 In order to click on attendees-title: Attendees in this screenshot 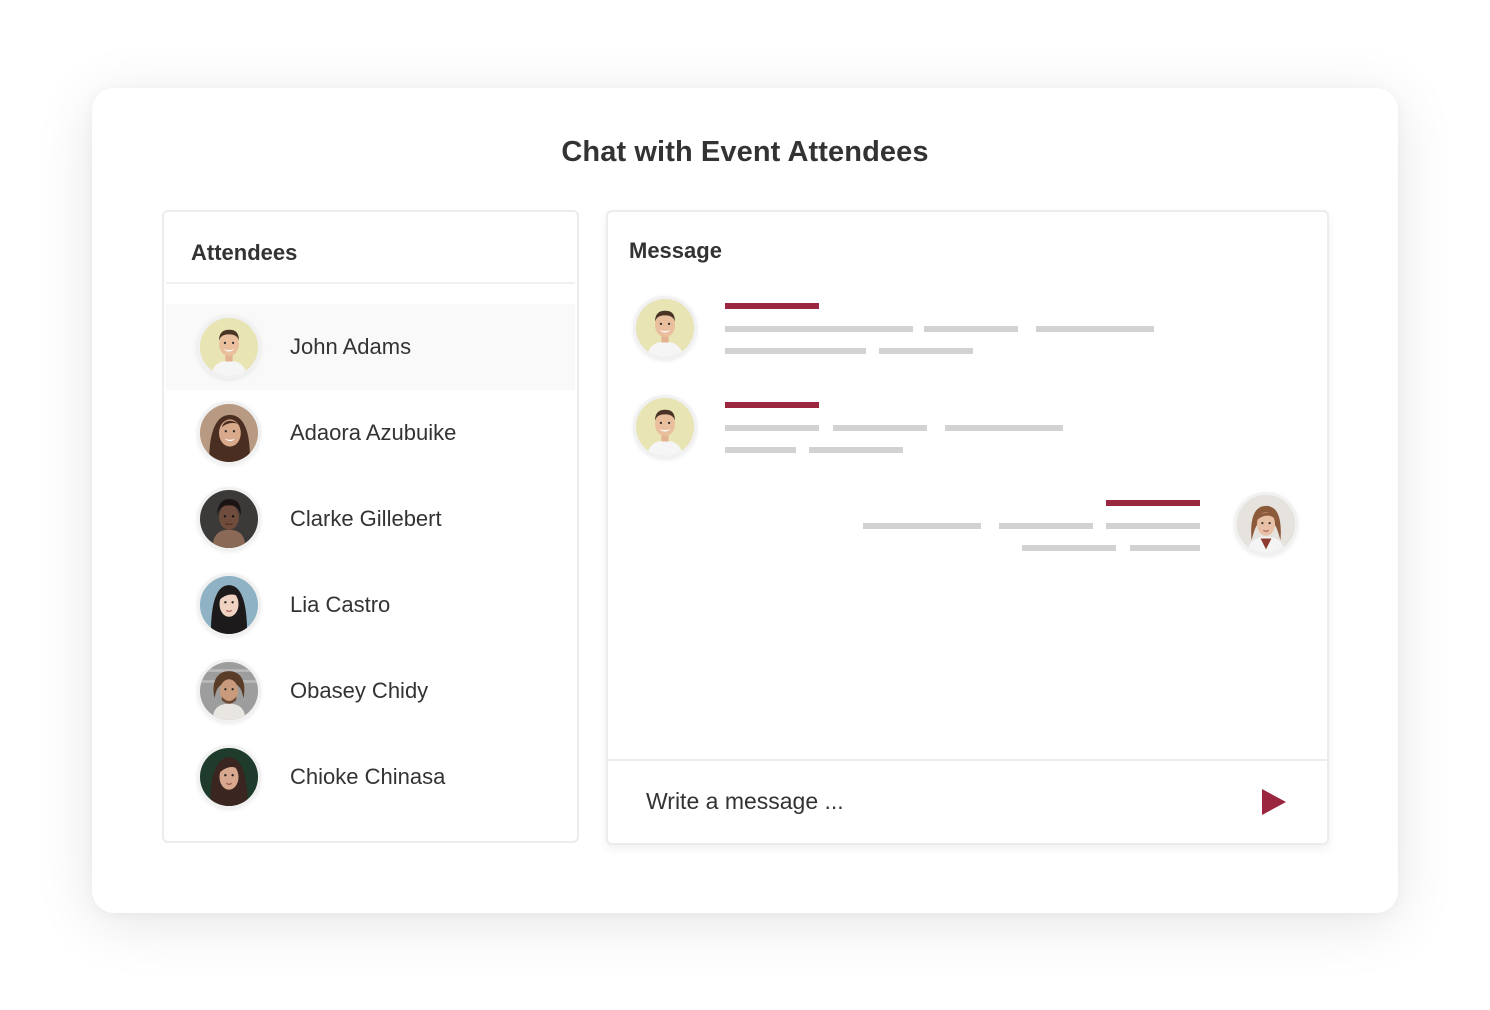, I will do `click(244, 252)`.